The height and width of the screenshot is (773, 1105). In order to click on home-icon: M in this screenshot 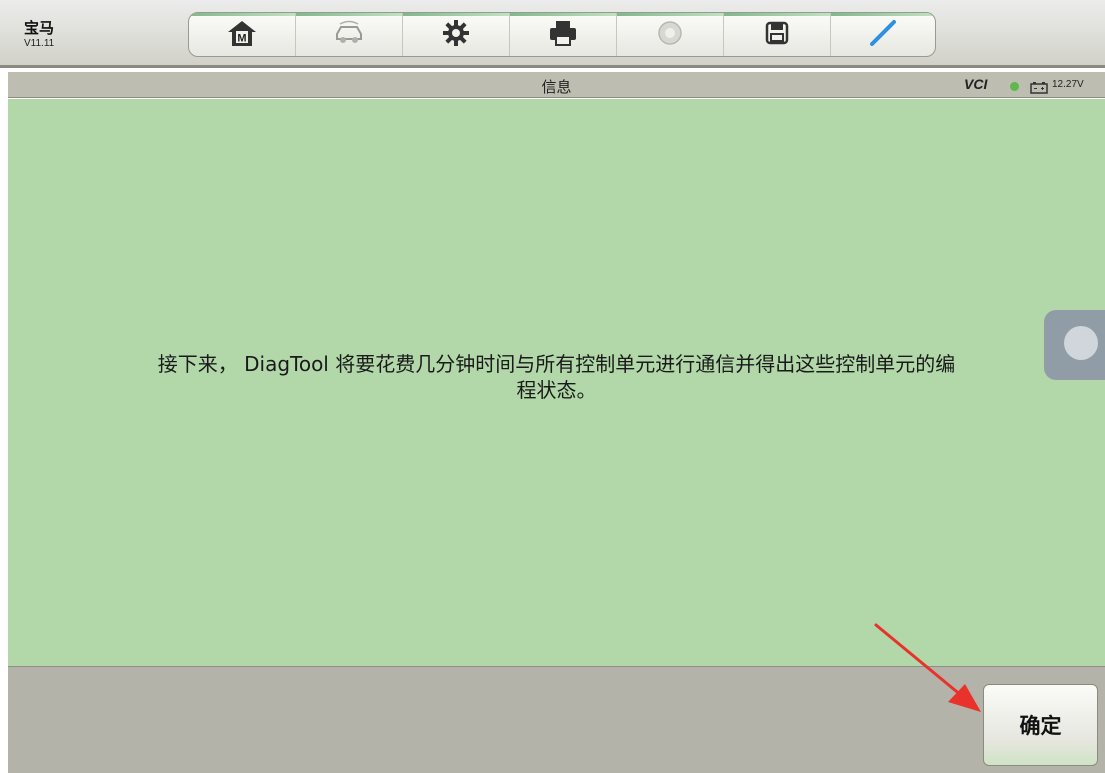, I will do `click(242, 35)`.